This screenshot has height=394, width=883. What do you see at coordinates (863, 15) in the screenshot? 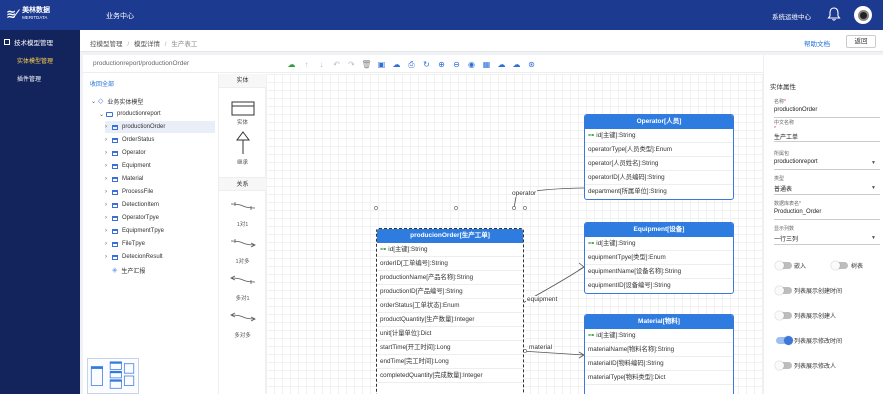
I see `user-avatar` at bounding box center [863, 15].